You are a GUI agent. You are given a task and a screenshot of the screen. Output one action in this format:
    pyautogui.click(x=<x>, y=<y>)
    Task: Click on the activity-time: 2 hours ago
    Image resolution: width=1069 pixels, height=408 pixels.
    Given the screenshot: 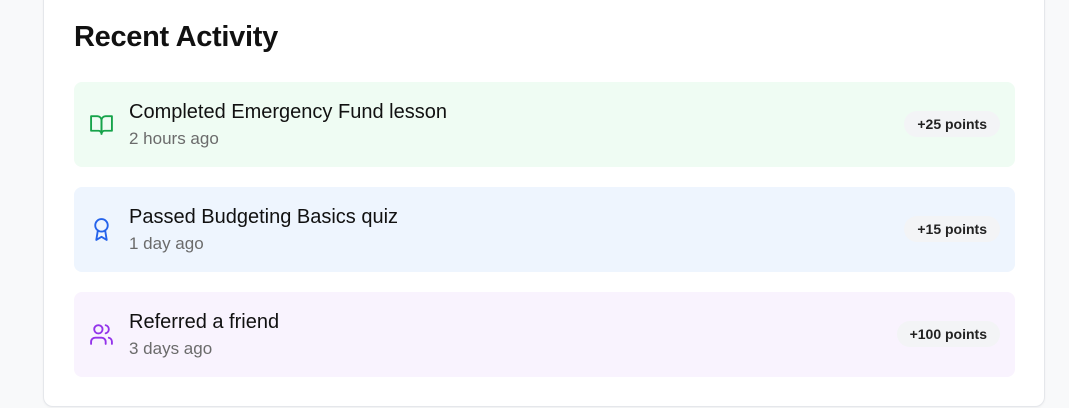 What is the action you would take?
    pyautogui.click(x=174, y=138)
    